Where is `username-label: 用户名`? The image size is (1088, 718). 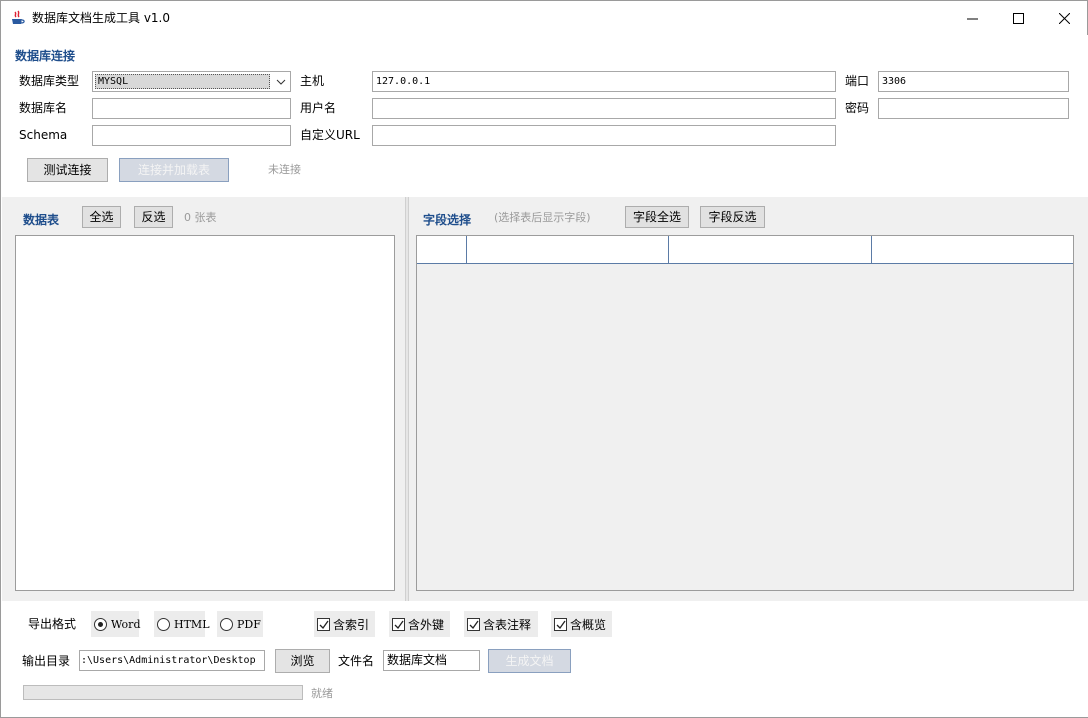 username-label: 用户名 is located at coordinates (318, 108).